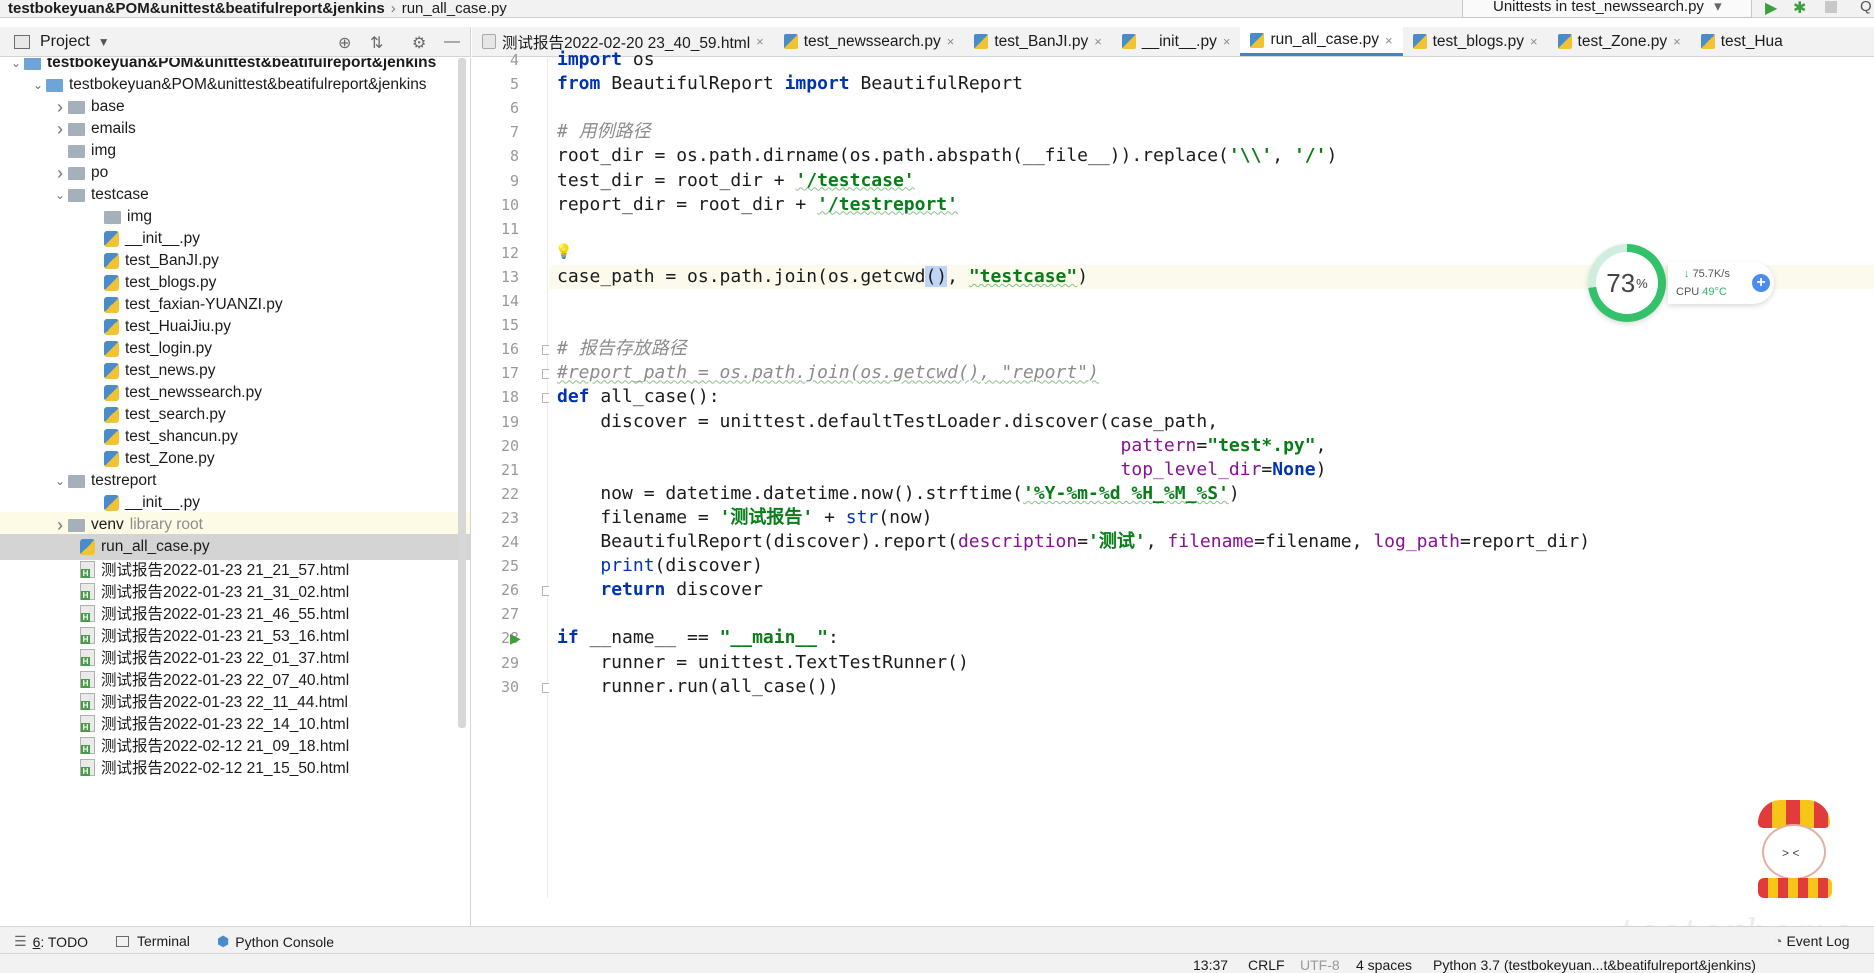  I want to click on line-number: 27, so click(499, 614).